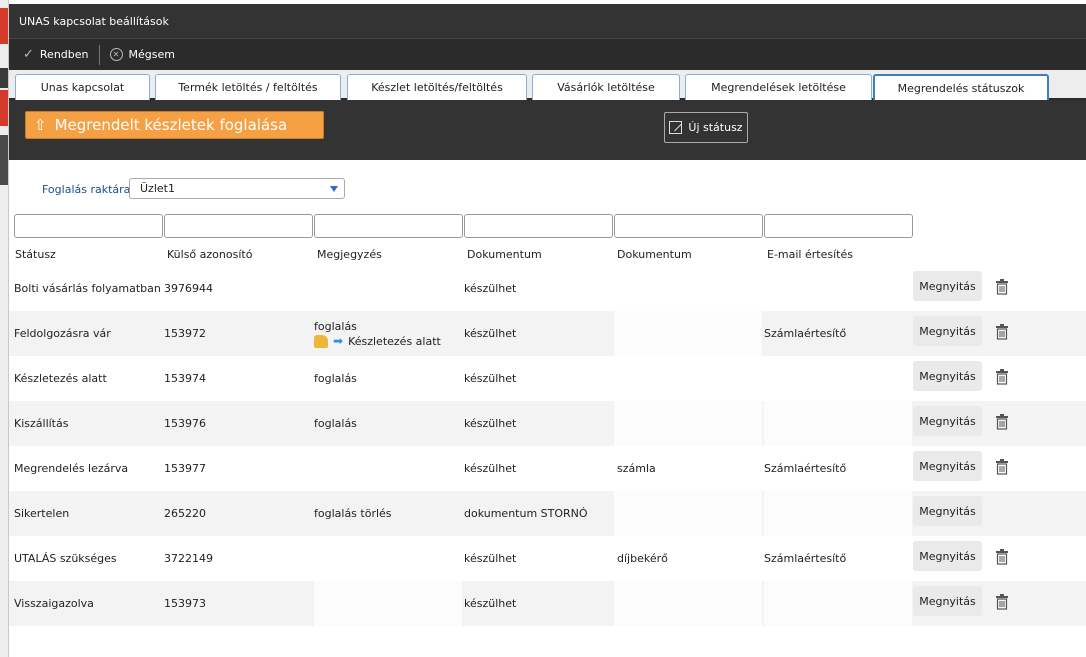 The width and height of the screenshot is (1086, 657). What do you see at coordinates (88, 226) in the screenshot?
I see `filter-input-status` at bounding box center [88, 226].